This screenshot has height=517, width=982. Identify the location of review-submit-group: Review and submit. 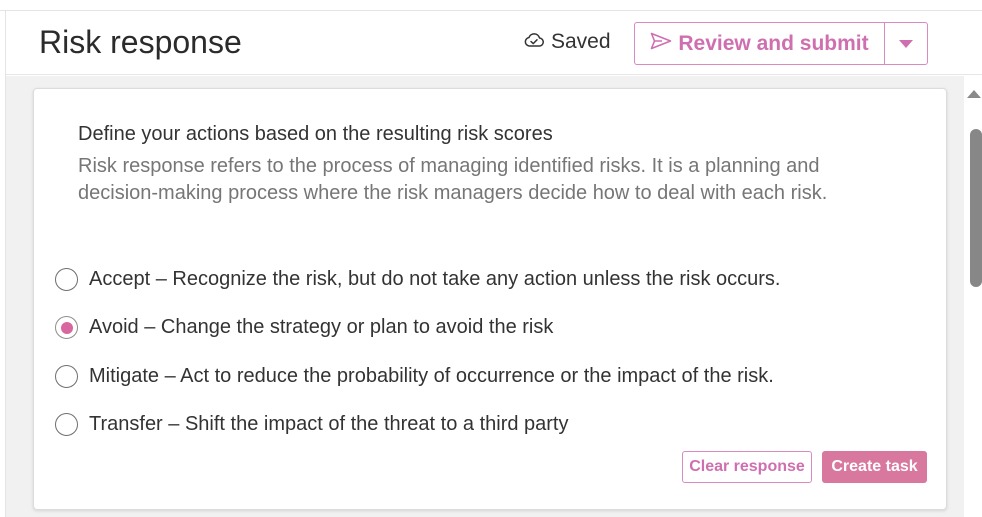
(781, 43).